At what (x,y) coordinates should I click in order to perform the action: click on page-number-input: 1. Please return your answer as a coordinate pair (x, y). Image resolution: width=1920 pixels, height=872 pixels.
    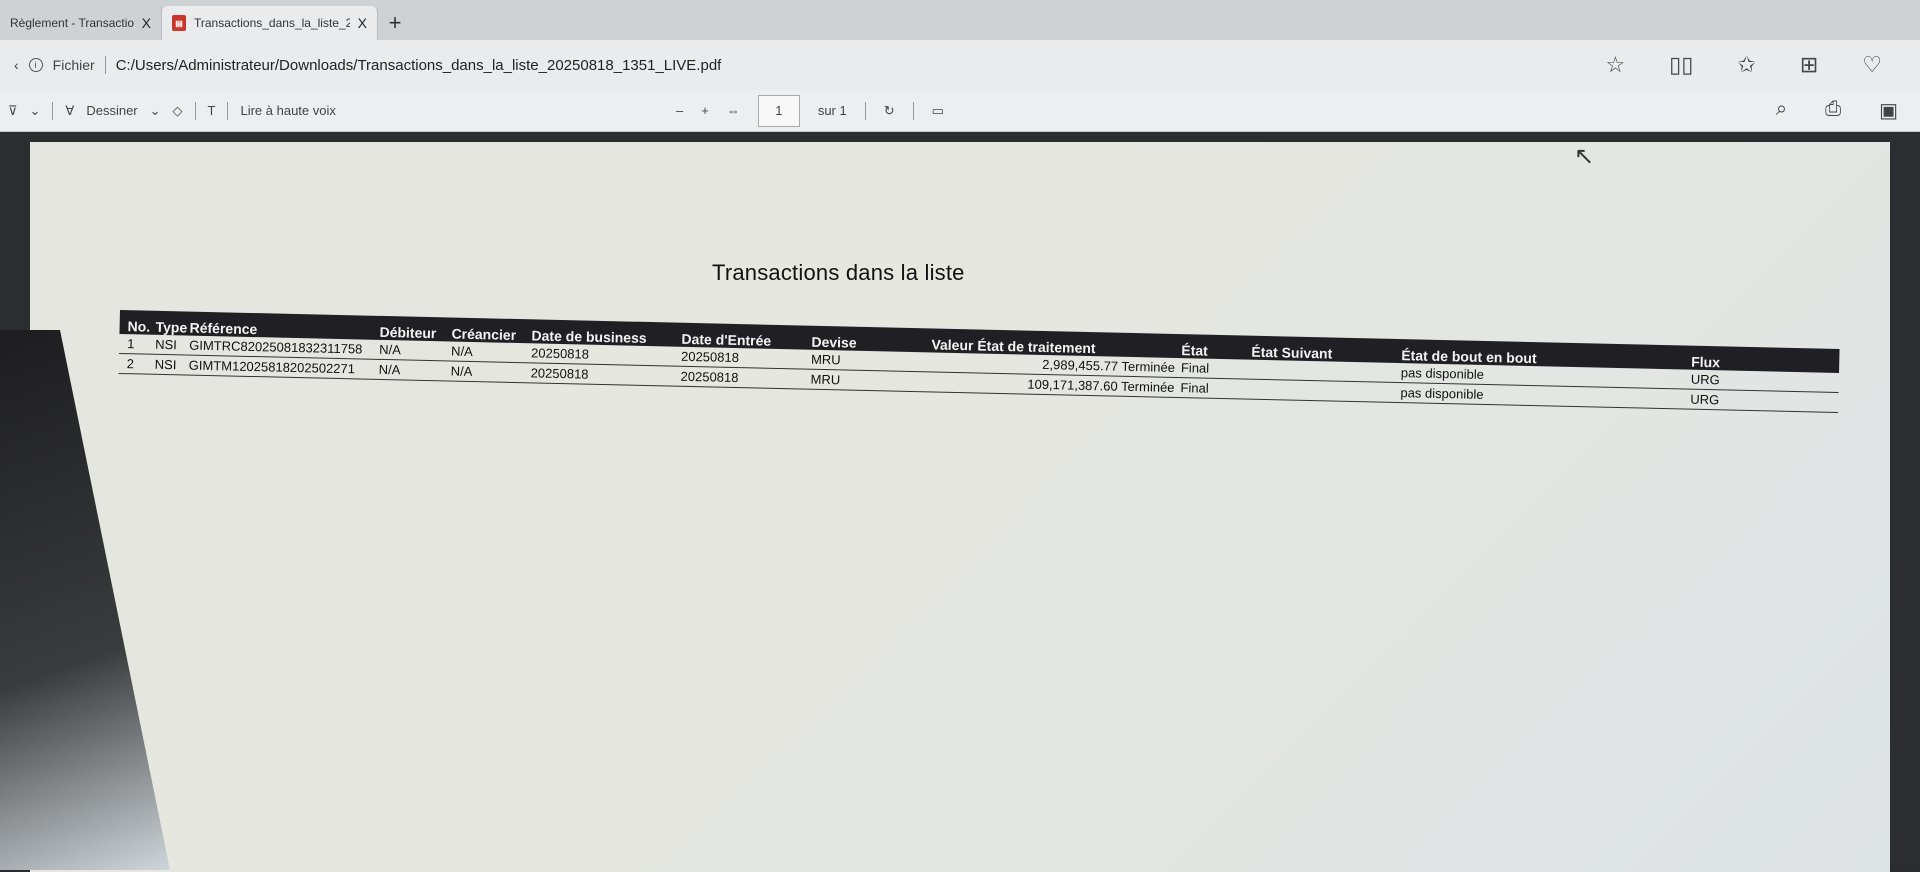
    Looking at the image, I should click on (778, 110).